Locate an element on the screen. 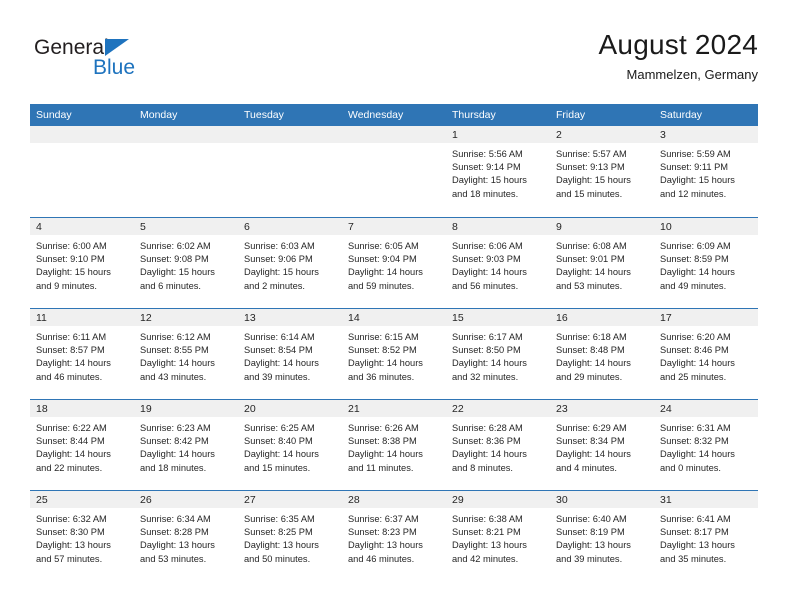 This screenshot has width=792, height=612. day-info-sunrise: Sunrise: 6:25 AM is located at coordinates (279, 428).